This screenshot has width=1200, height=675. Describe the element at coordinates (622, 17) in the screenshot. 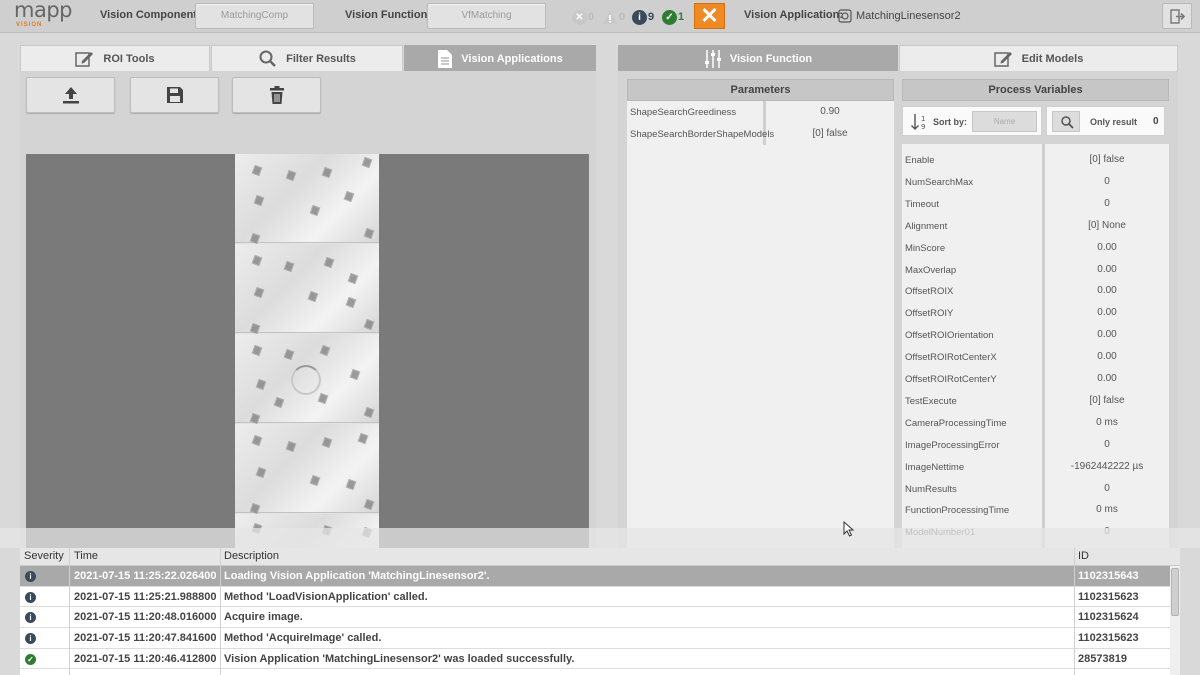

I see `status-warning-count: 0` at that location.